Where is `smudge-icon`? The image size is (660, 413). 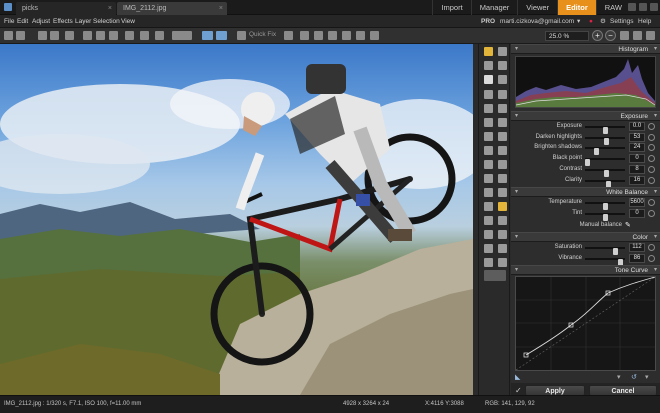 smudge-icon is located at coordinates (502, 220).